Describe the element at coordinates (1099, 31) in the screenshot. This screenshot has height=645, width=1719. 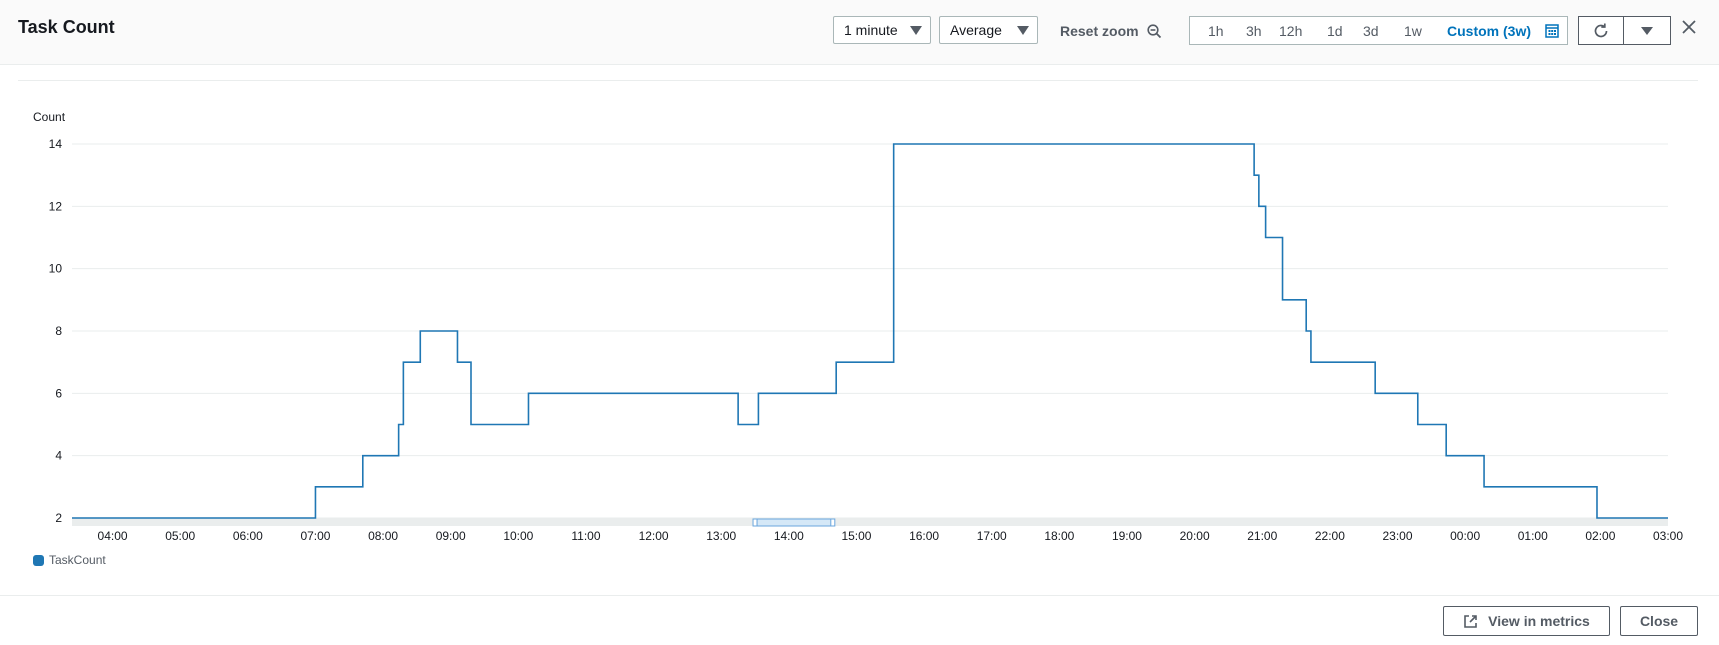
I see `reset-zoom-label: Reset zoom` at that location.